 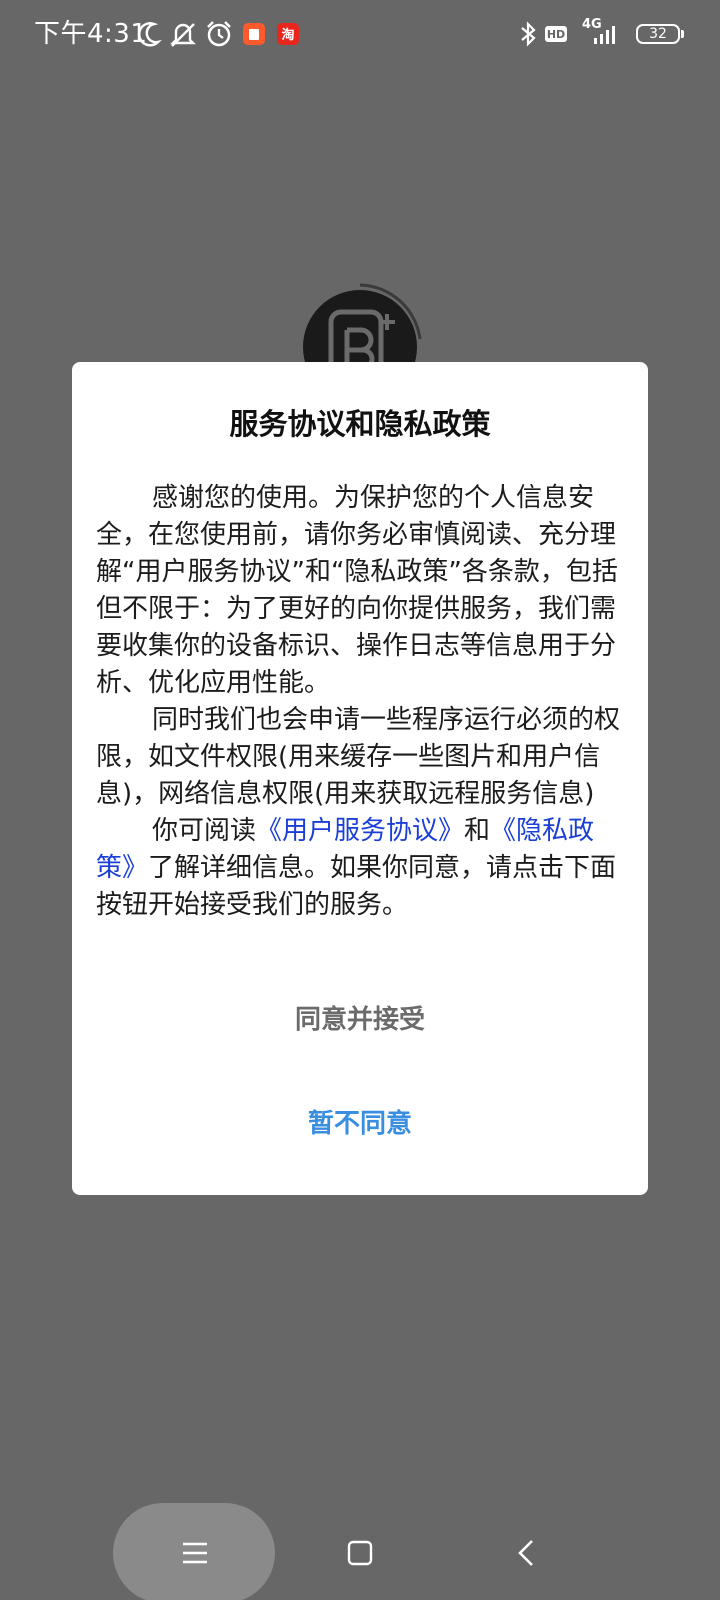 I want to click on back-icon, so click(x=528, y=1553).